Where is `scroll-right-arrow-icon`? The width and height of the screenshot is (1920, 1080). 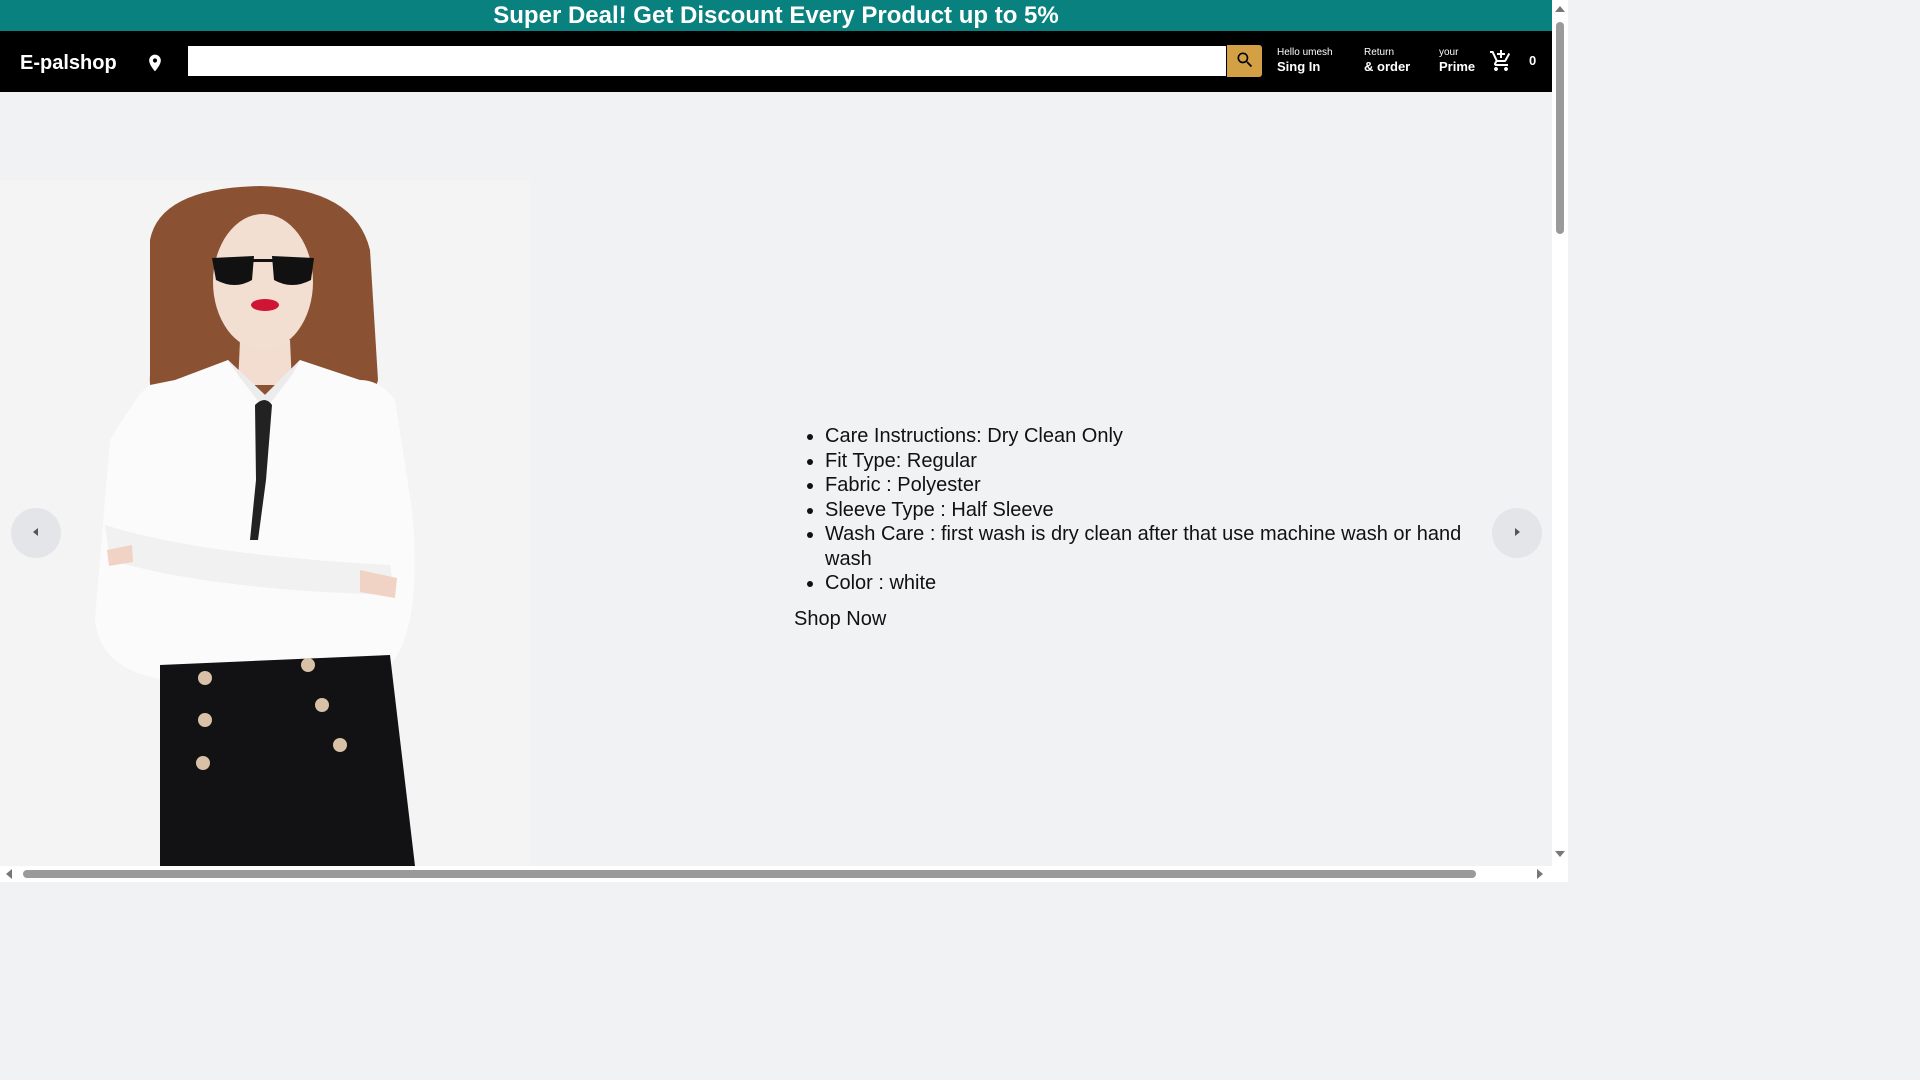
scroll-right-arrow-icon is located at coordinates (1540, 874).